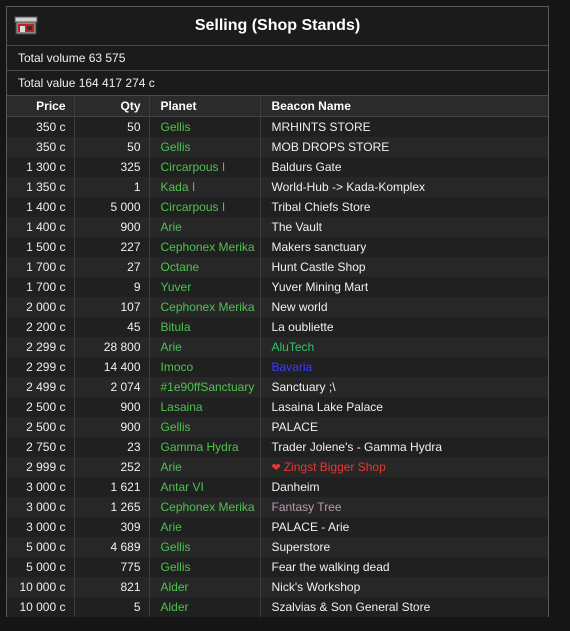 This screenshot has height=631, width=570. I want to click on planet-cell: Circarpous I, so click(205, 207).